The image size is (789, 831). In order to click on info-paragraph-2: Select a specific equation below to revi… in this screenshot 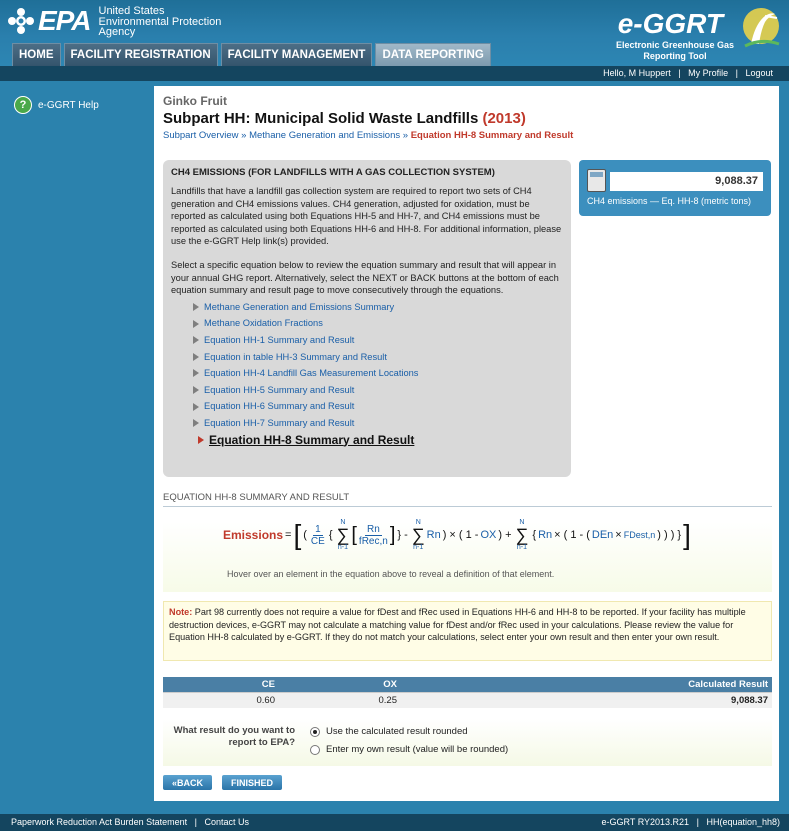, I will do `click(365, 278)`.